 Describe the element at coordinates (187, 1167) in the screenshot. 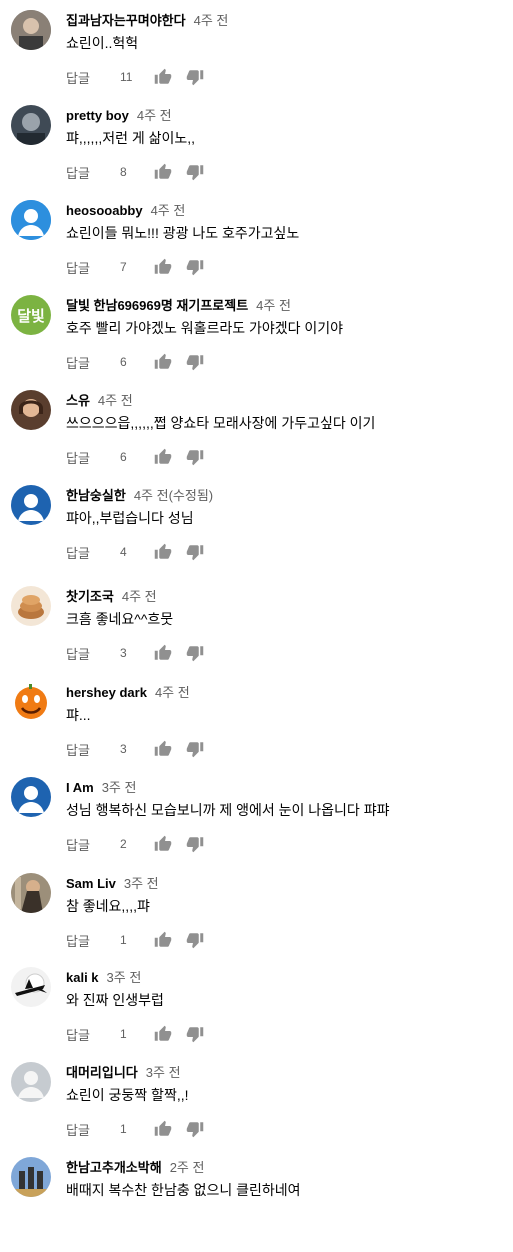

I see `comment-time: 2주 전` at that location.